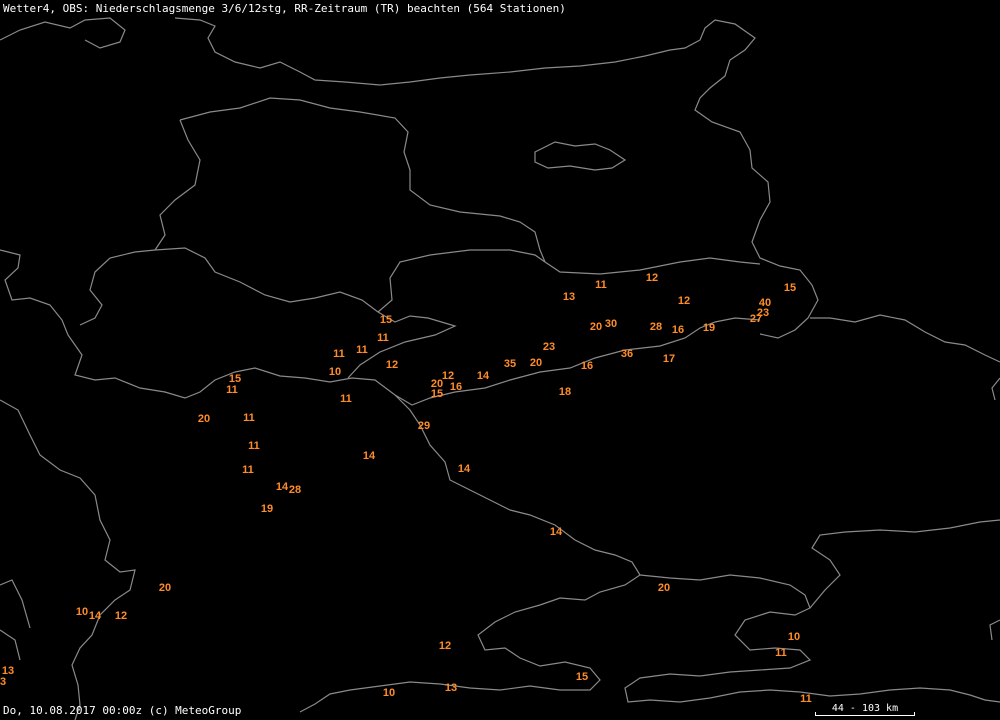  What do you see at coordinates (669, 359) in the screenshot?
I see `station-value: 17` at bounding box center [669, 359].